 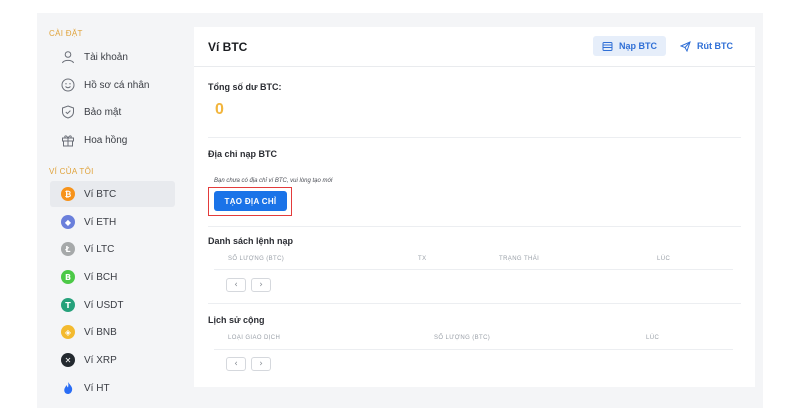 What do you see at coordinates (68, 112) in the screenshot?
I see `shield-icon` at bounding box center [68, 112].